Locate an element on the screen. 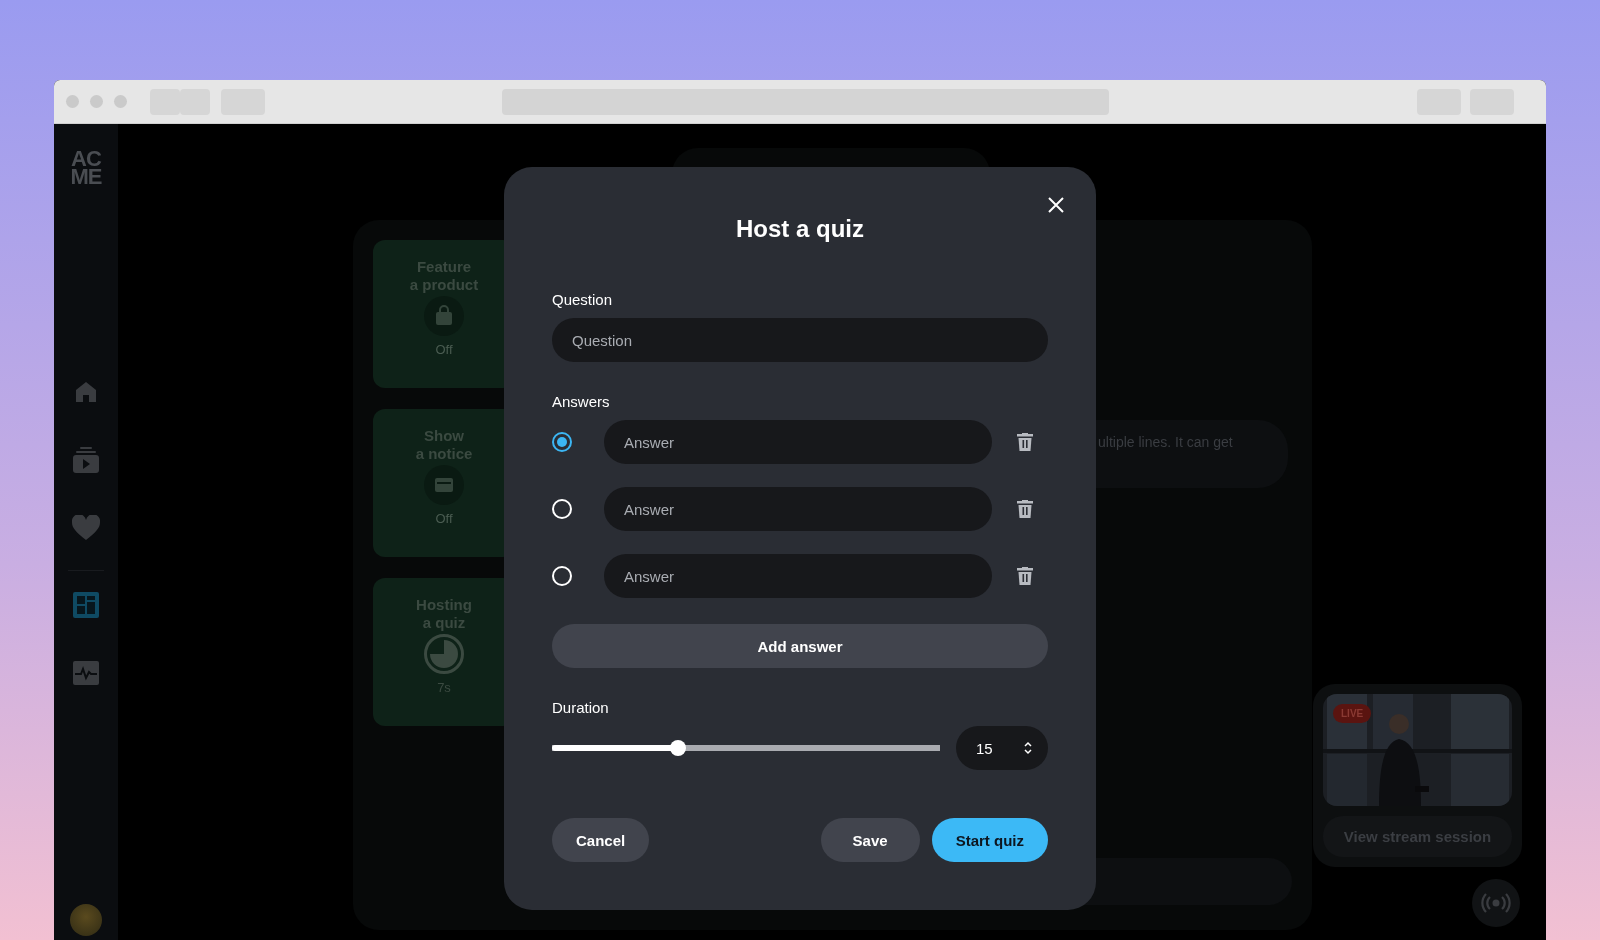 This screenshot has height=940, width=1600. add-answer-button: Add answer is located at coordinates (800, 646).